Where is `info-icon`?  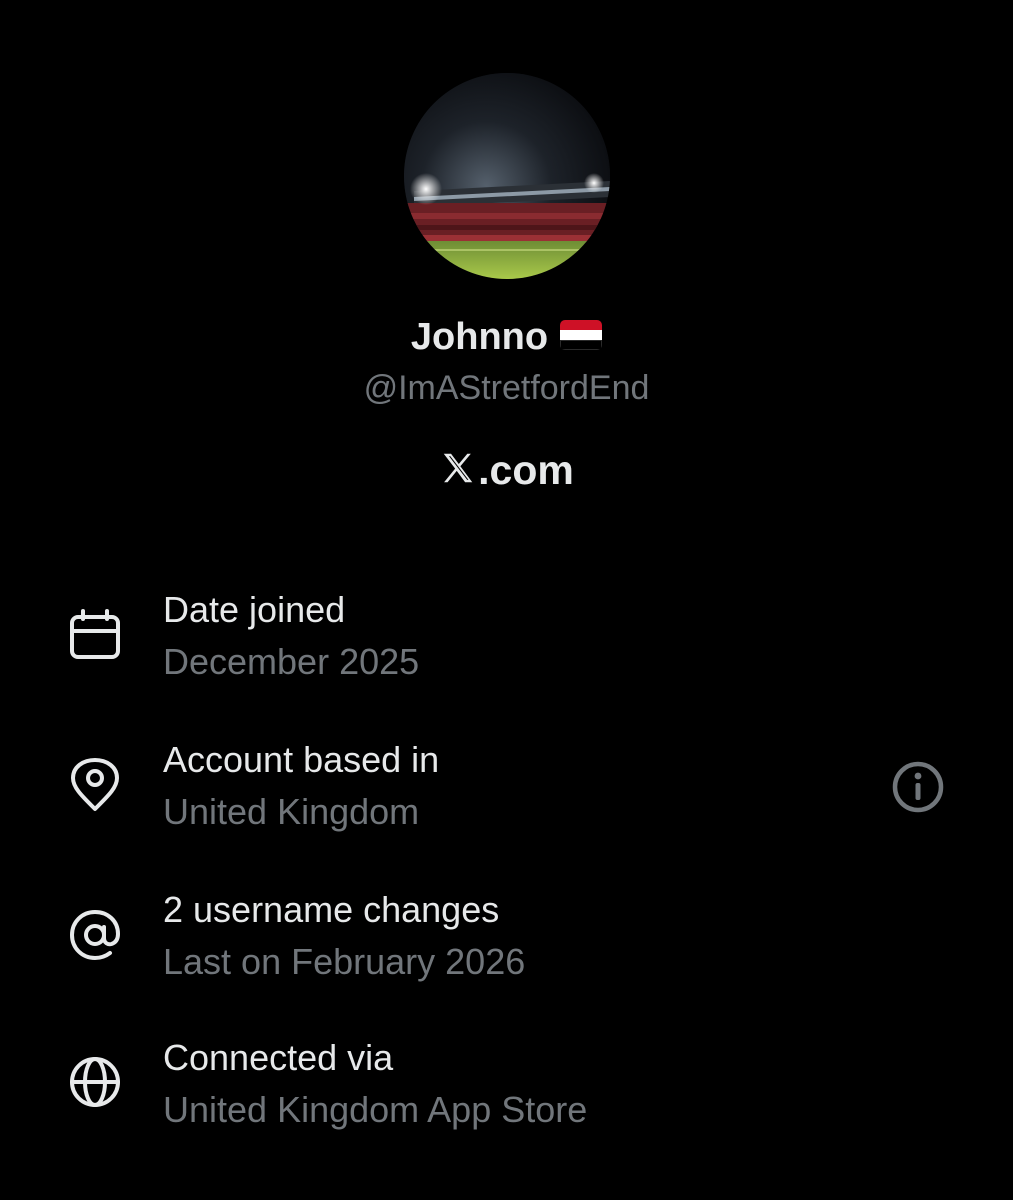 info-icon is located at coordinates (918, 787).